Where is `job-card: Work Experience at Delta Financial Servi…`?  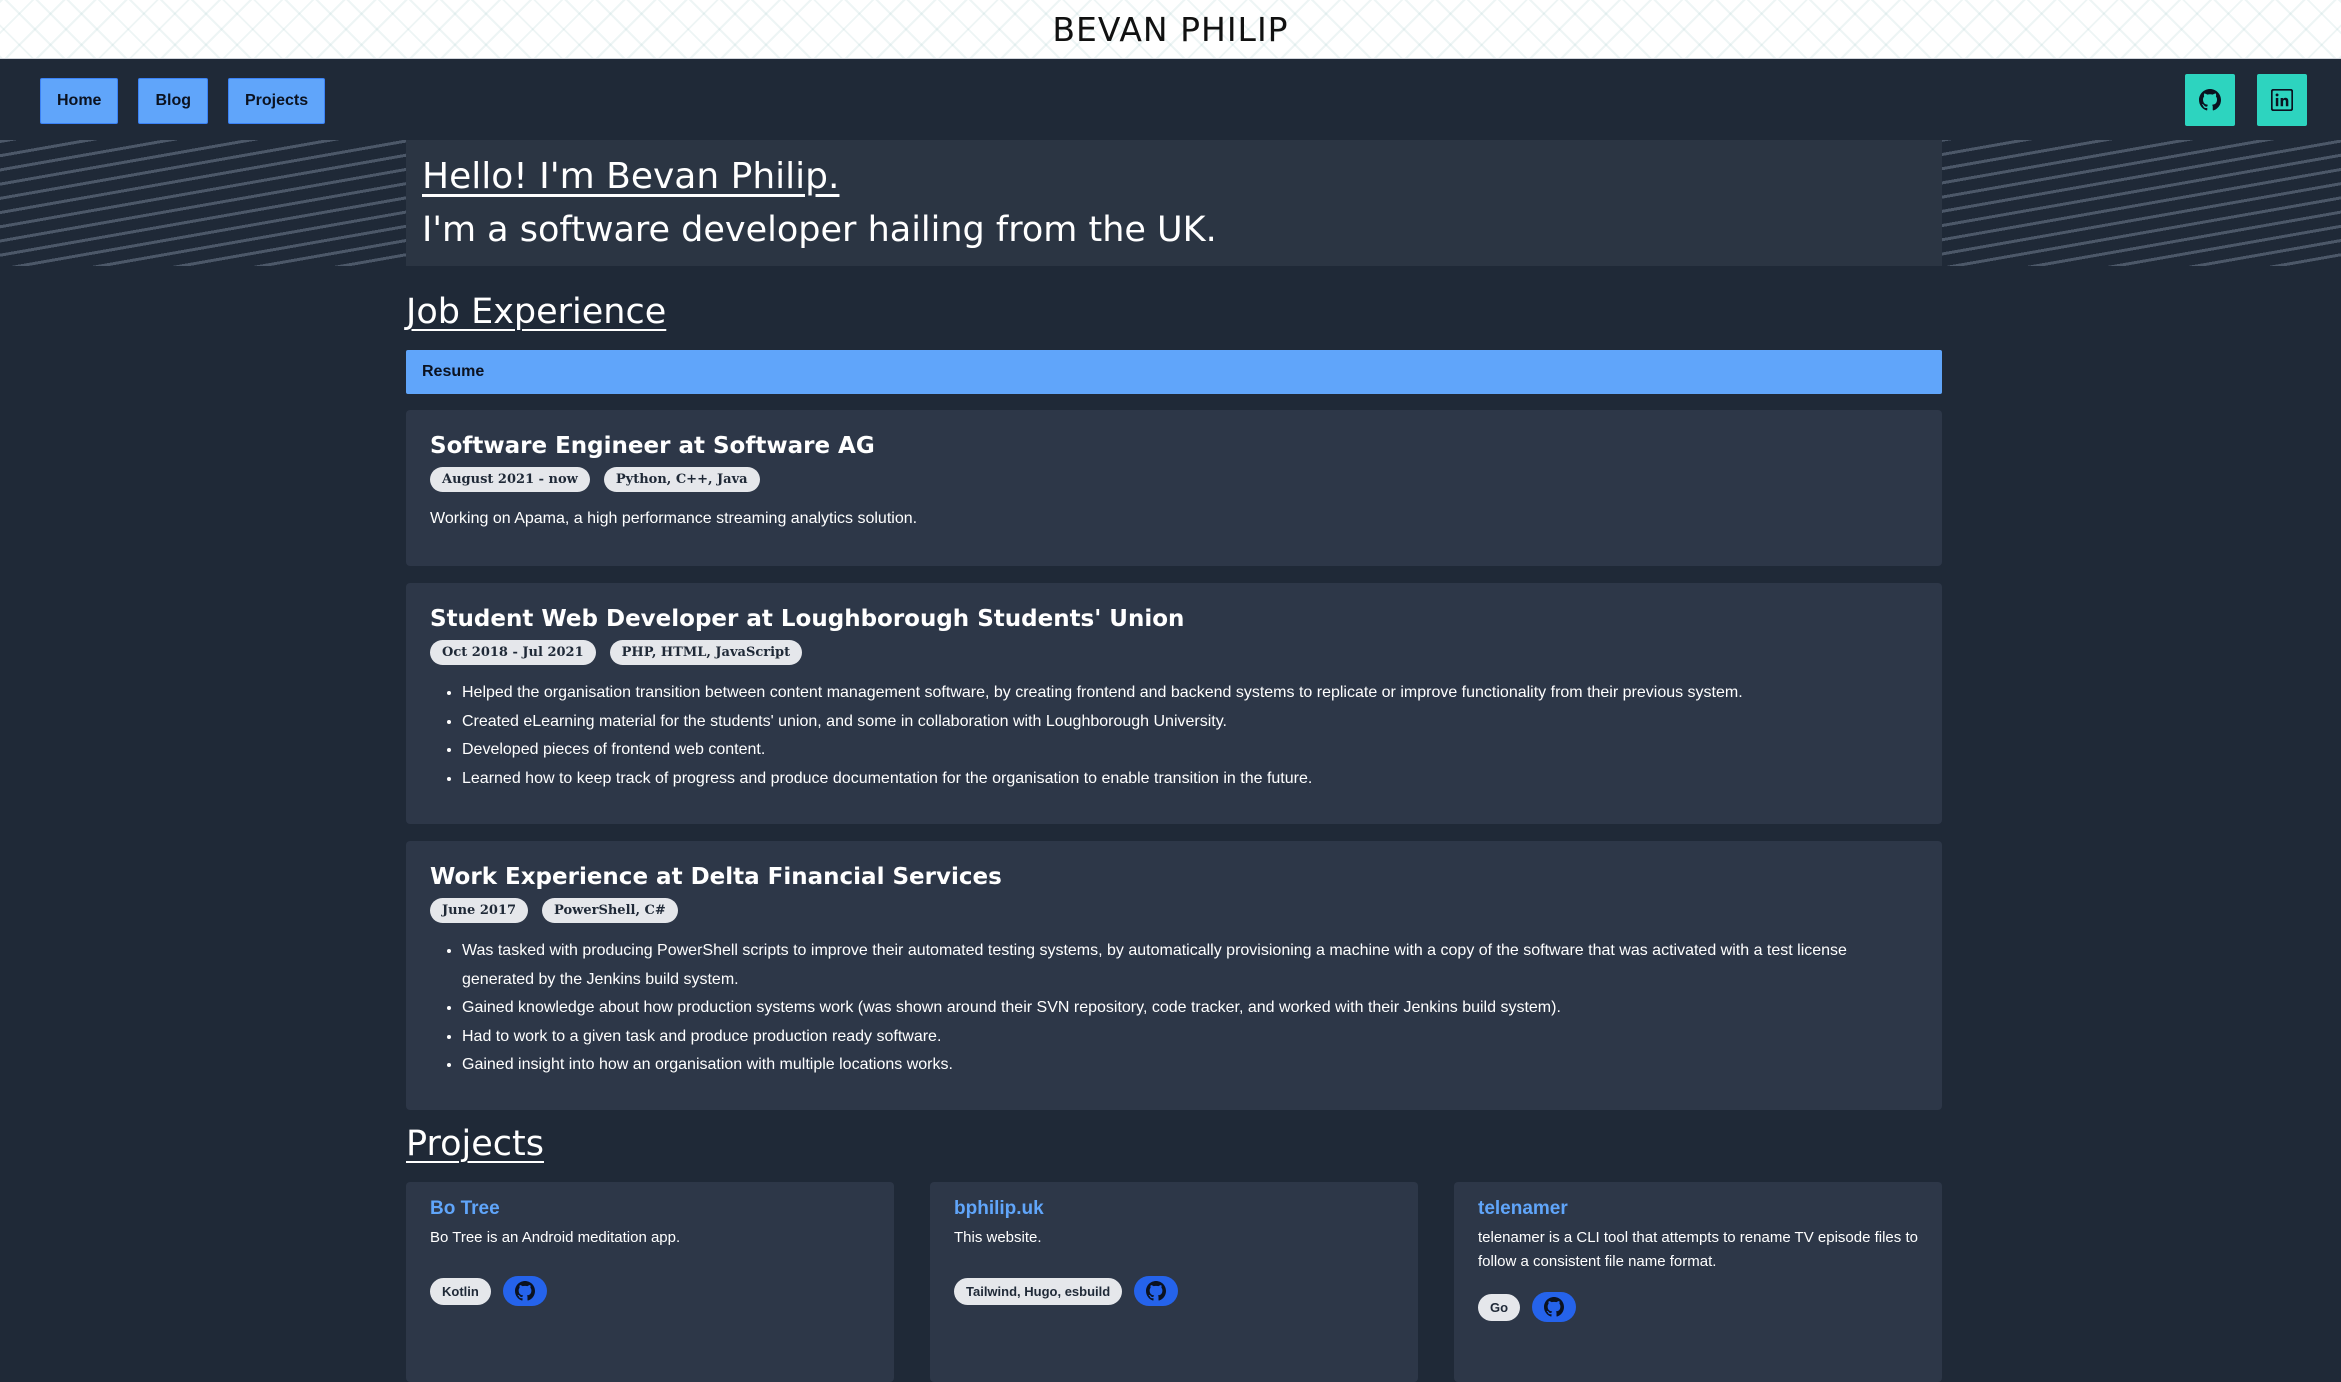
job-card: Work Experience at Delta Financial Servi… is located at coordinates (1174, 975).